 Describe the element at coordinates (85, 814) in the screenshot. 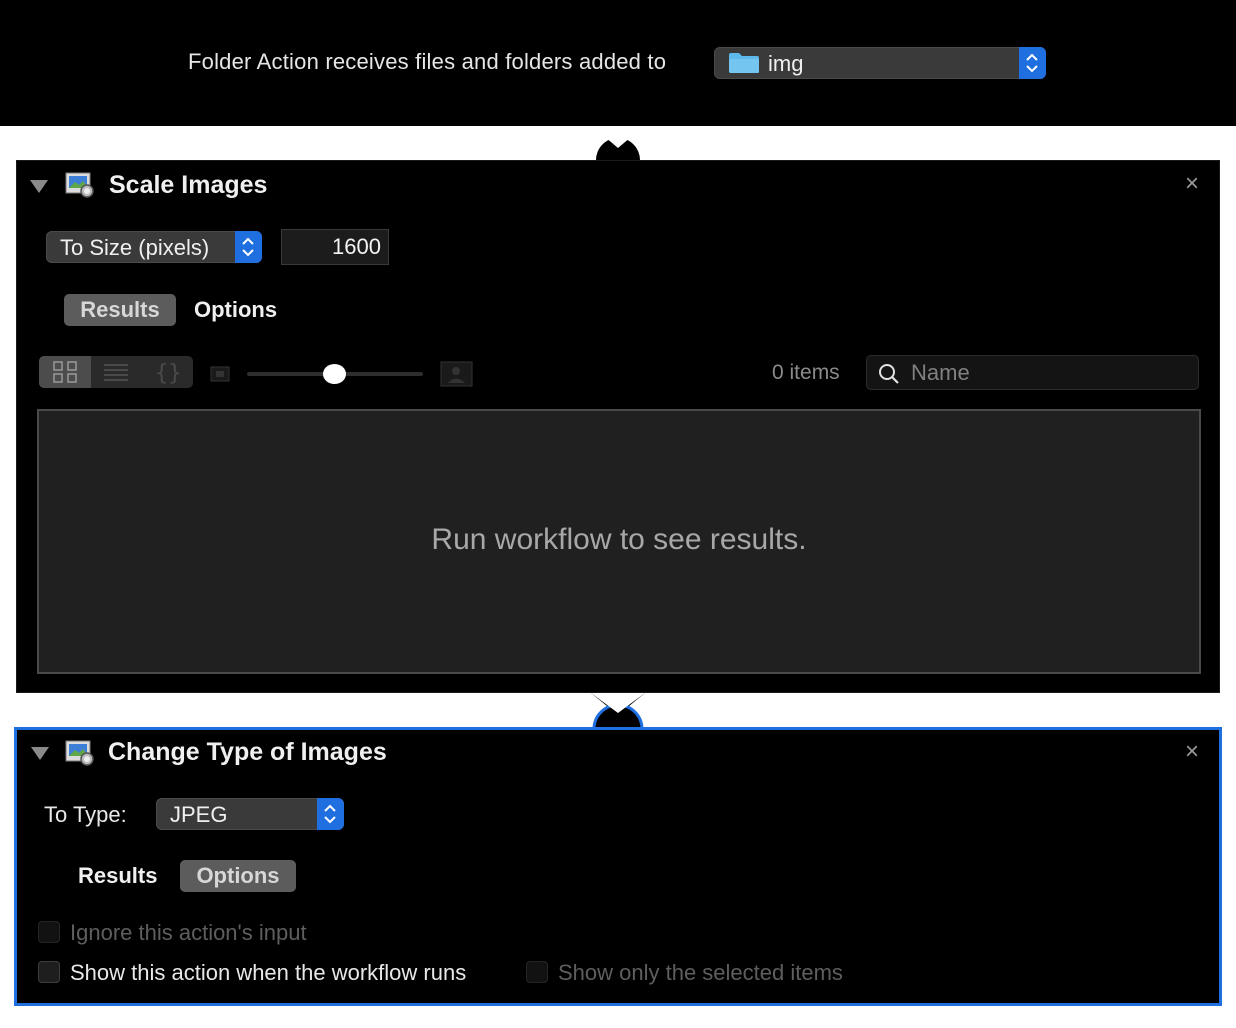

I see `to-type-label: To Type:` at that location.